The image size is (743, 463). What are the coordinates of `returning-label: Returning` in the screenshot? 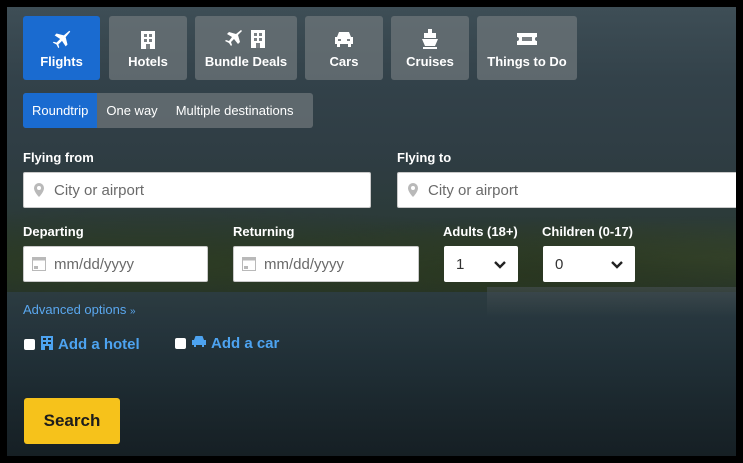 It's located at (264, 231).